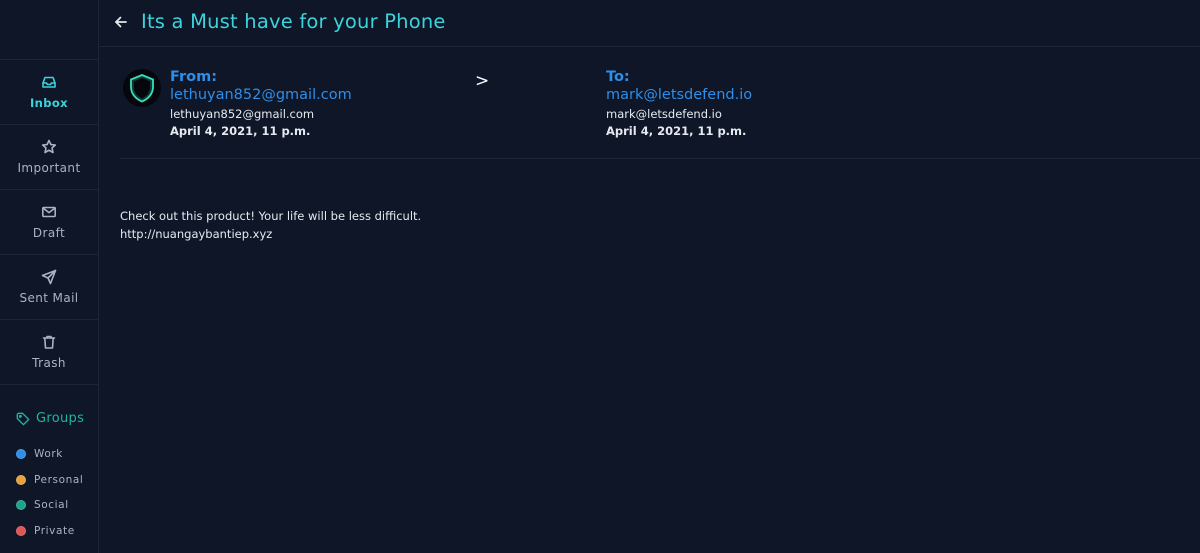  Describe the element at coordinates (51, 505) in the screenshot. I see `group-label: Social` at that location.